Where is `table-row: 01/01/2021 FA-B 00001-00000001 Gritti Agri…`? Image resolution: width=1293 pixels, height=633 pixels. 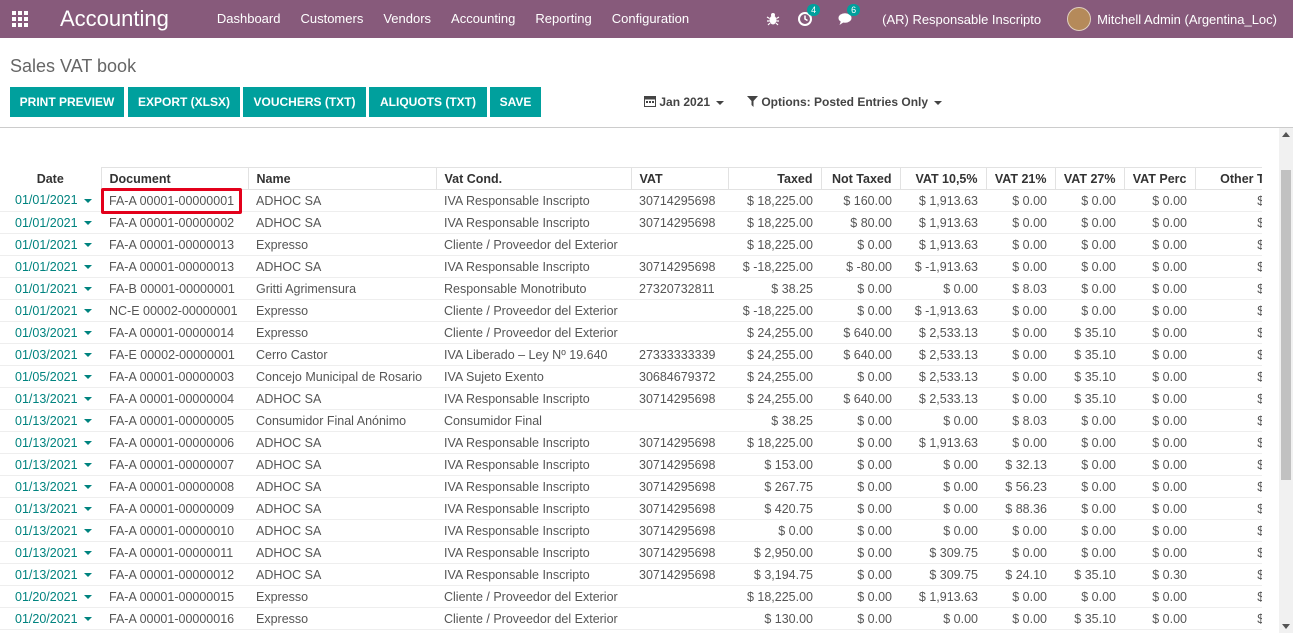
table-row: 01/01/2021 FA-B 00001-00000001 Gritti Agri… is located at coordinates (631, 288).